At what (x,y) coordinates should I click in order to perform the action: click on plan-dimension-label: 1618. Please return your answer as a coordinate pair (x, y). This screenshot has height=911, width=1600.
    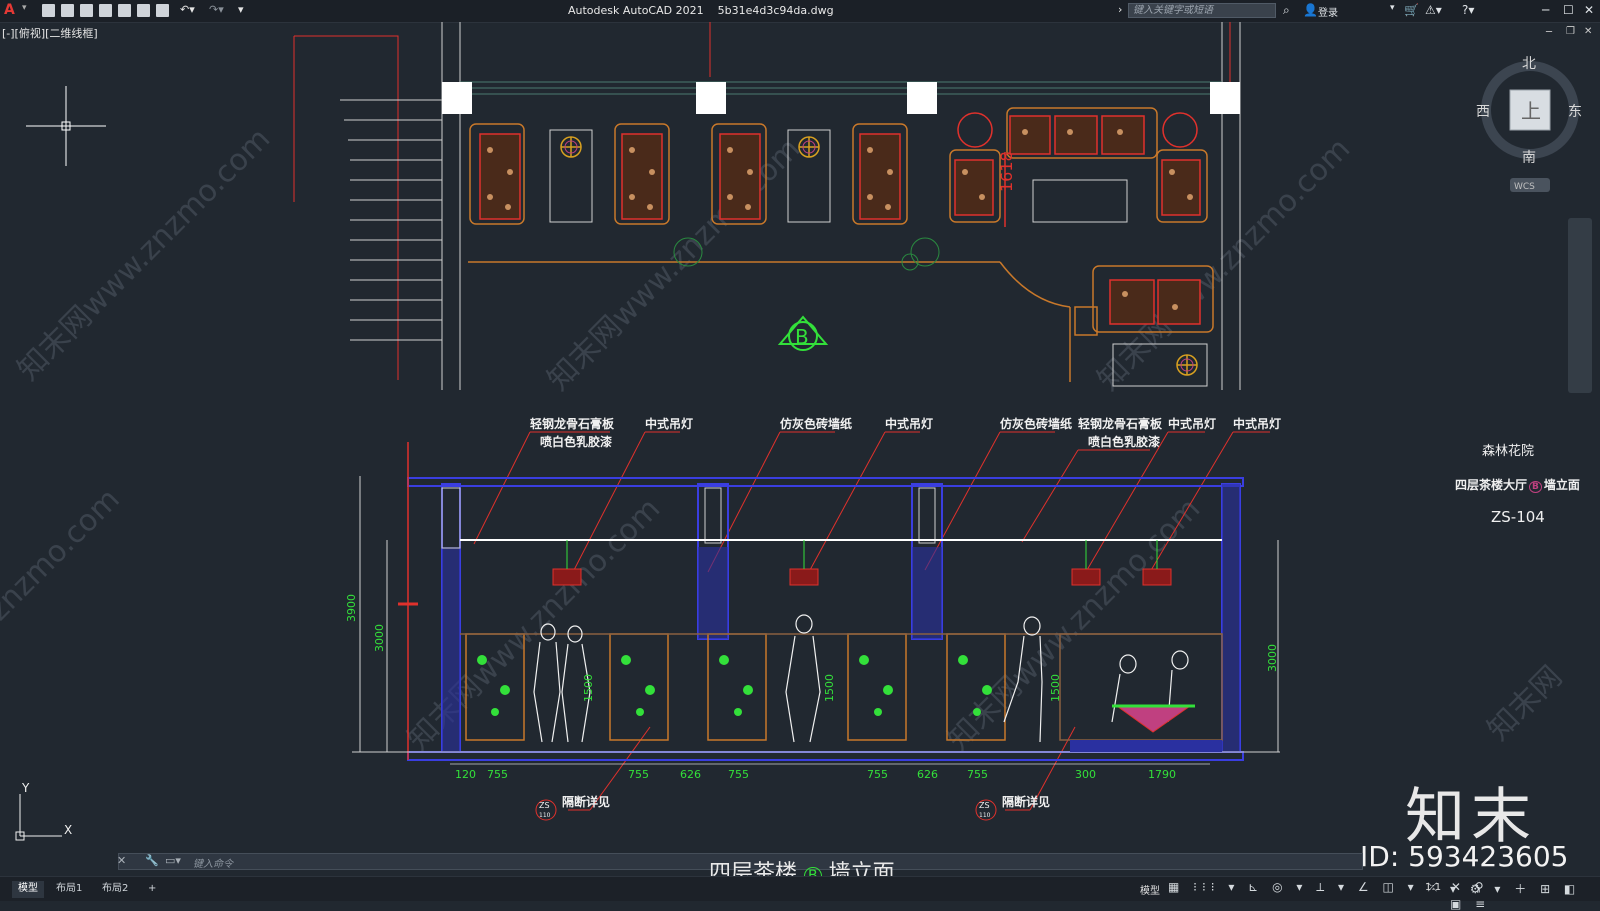
    Looking at the image, I should click on (1006, 171).